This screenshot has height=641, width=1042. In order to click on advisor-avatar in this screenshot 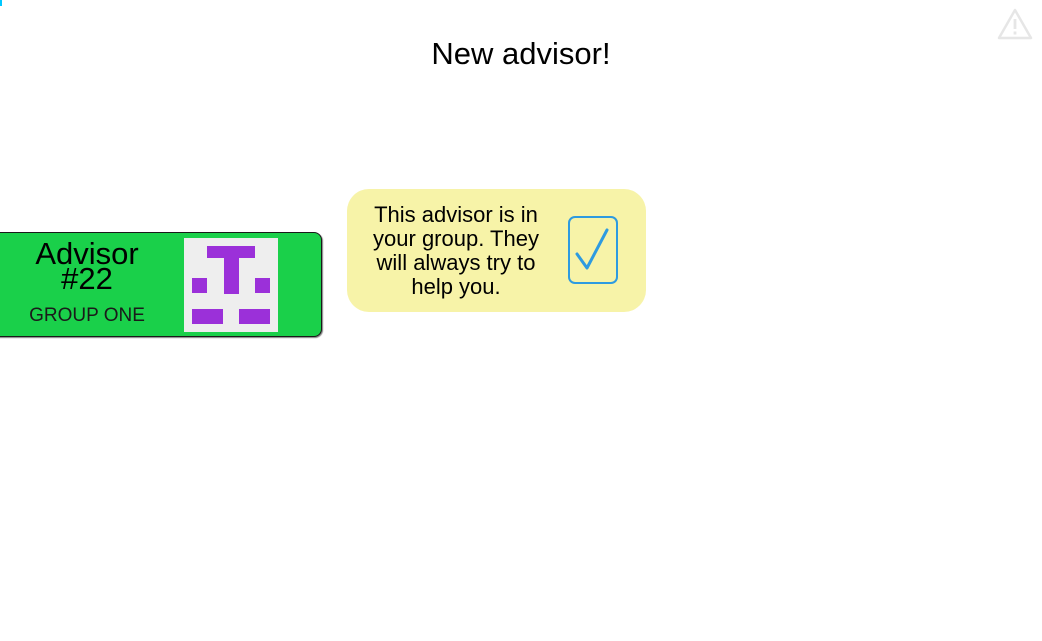, I will do `click(231, 285)`.